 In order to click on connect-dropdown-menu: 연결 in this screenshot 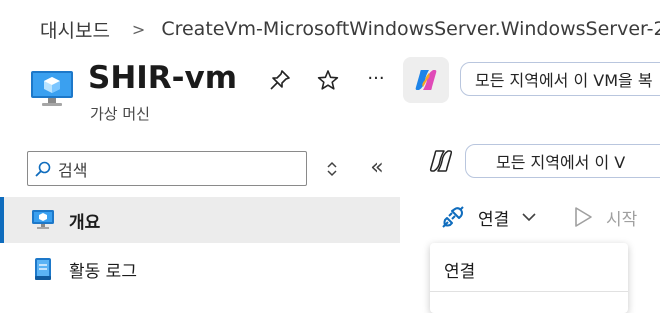, I will do `click(529, 278)`.